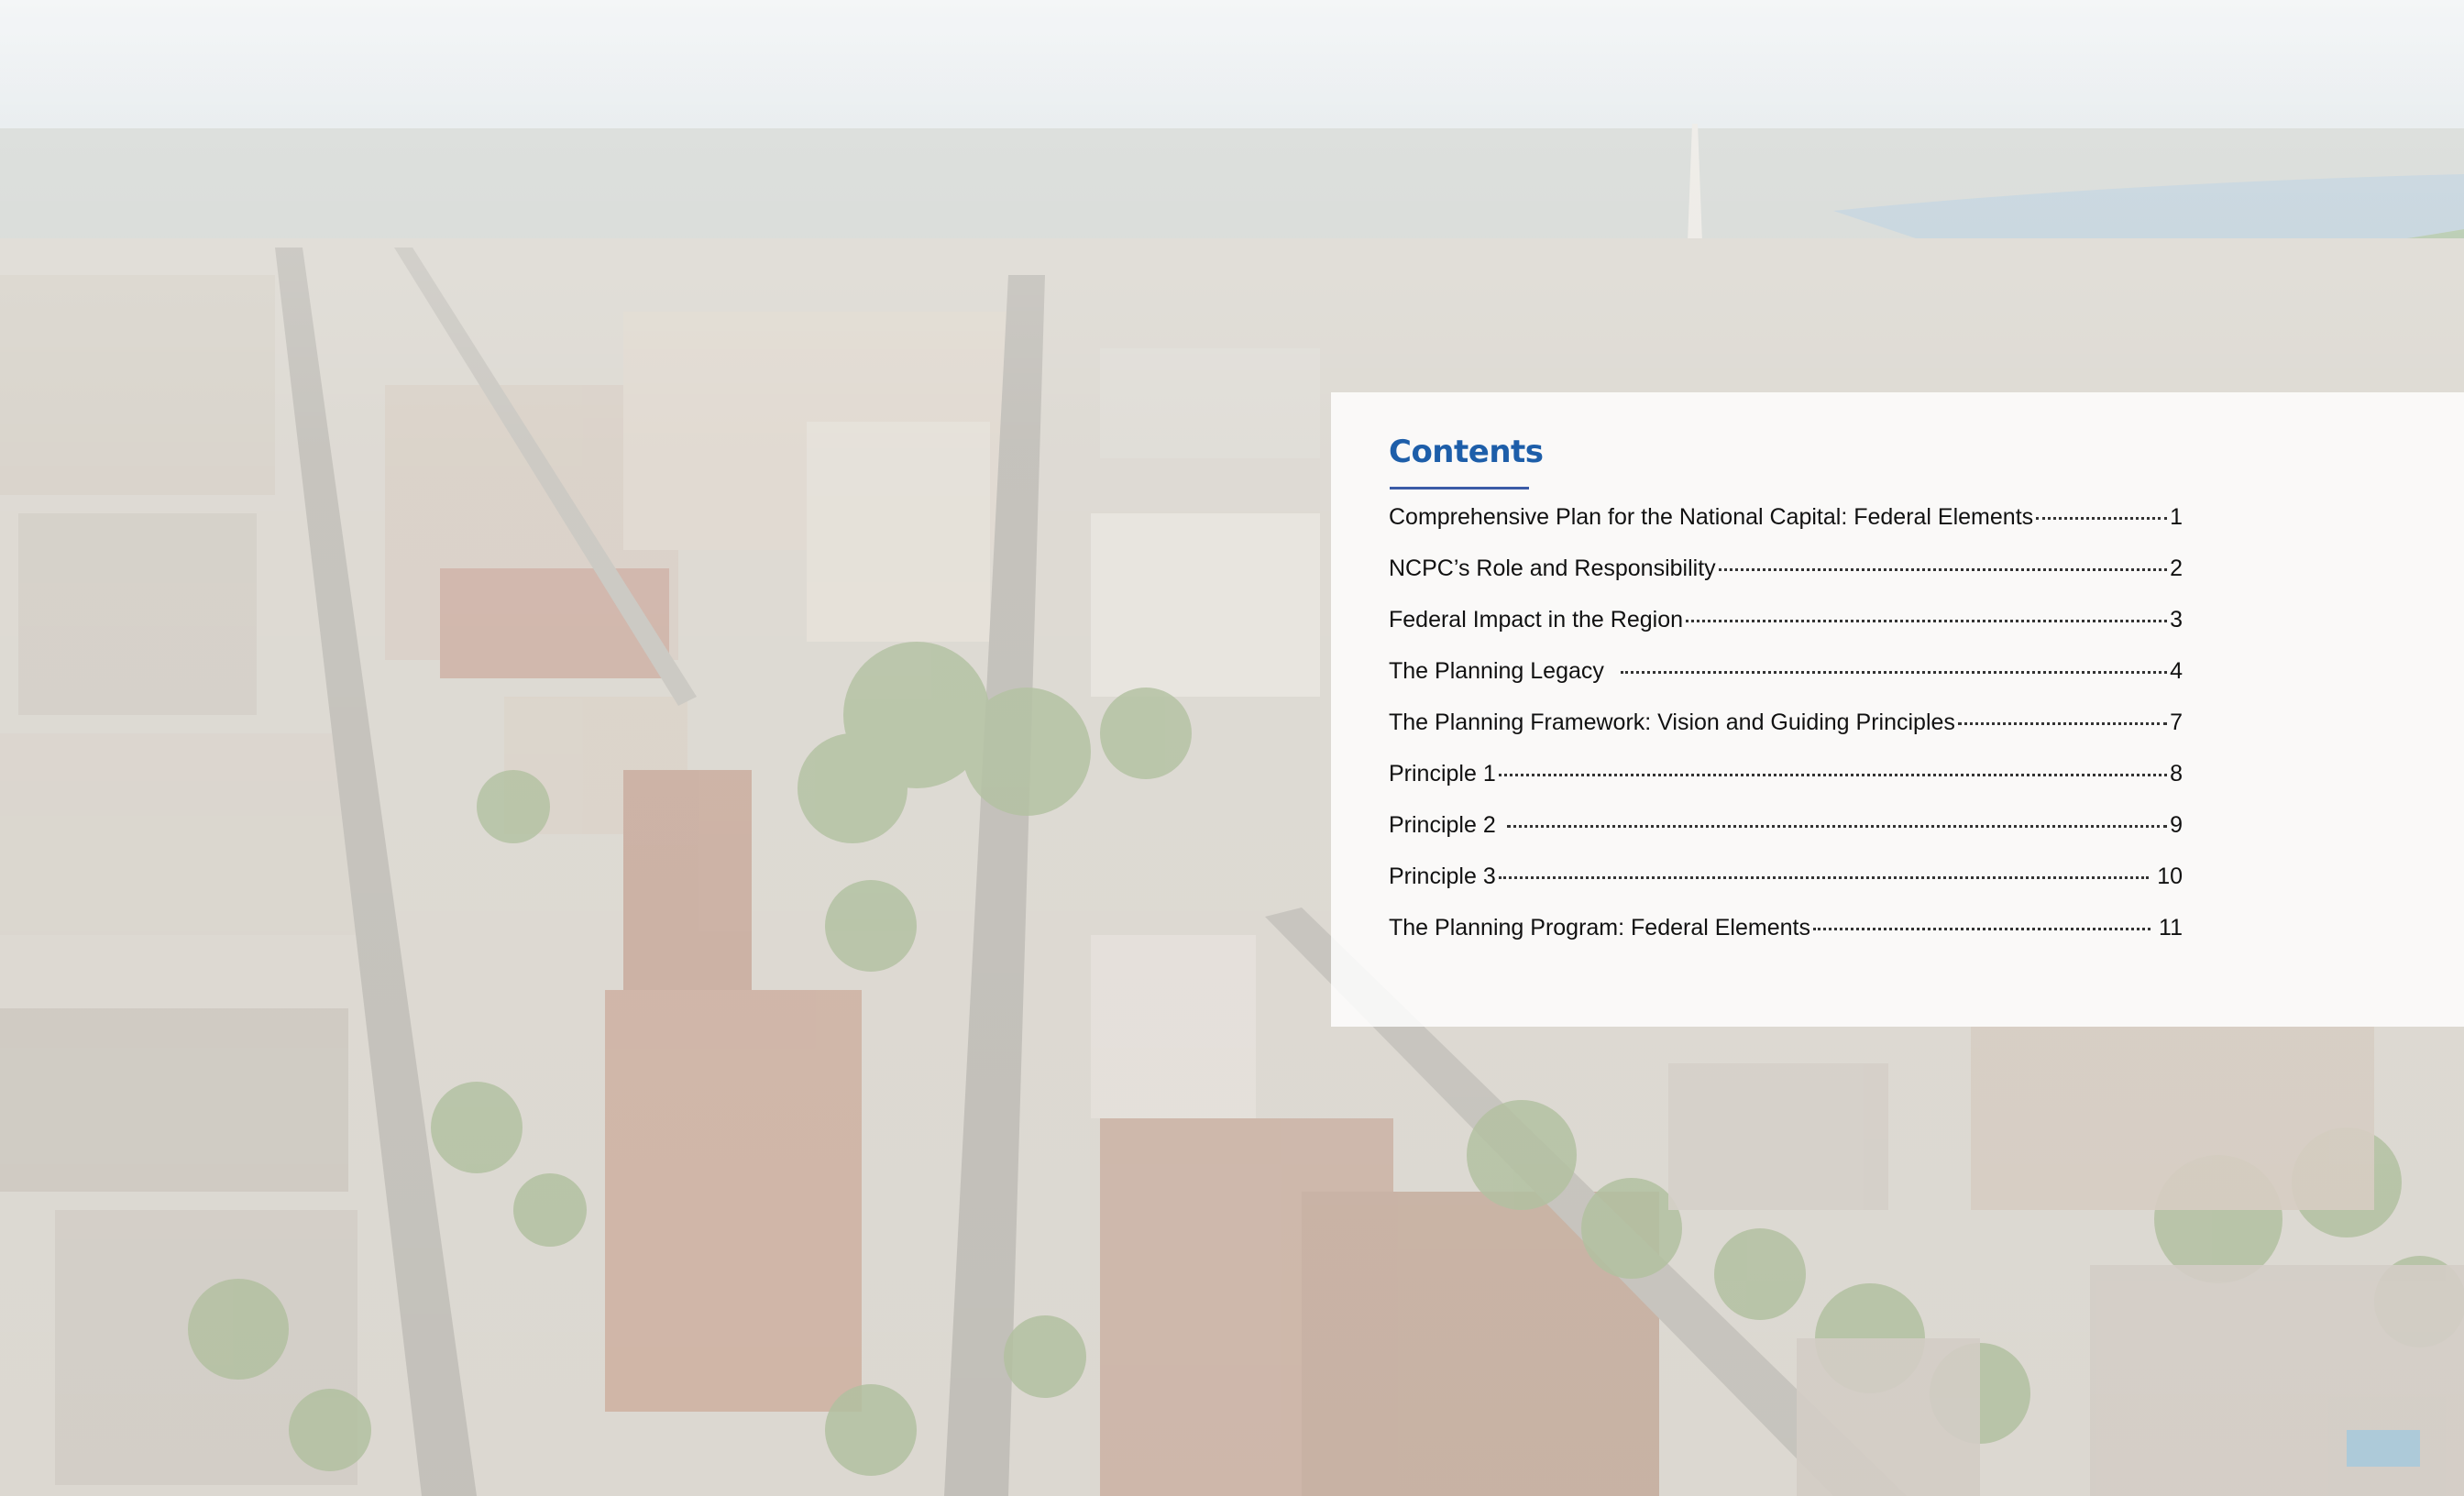 The image size is (2464, 1496). What do you see at coordinates (2170, 876) in the screenshot?
I see `toc-entry-page: 10` at bounding box center [2170, 876].